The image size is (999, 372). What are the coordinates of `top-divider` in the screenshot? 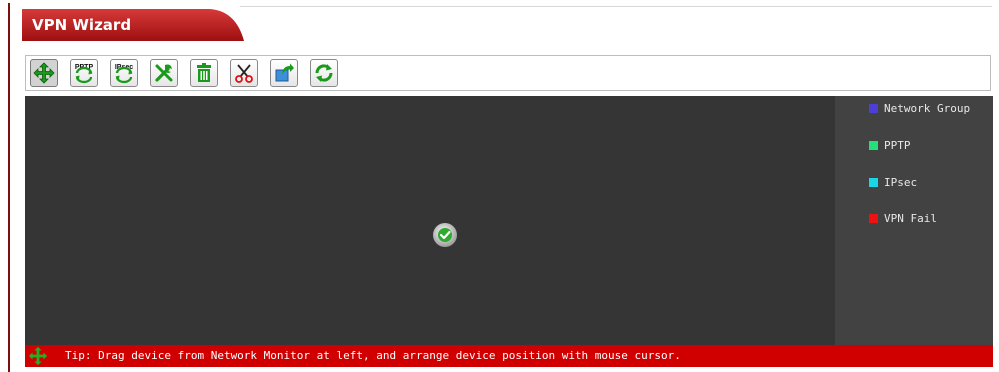 It's located at (616, 6).